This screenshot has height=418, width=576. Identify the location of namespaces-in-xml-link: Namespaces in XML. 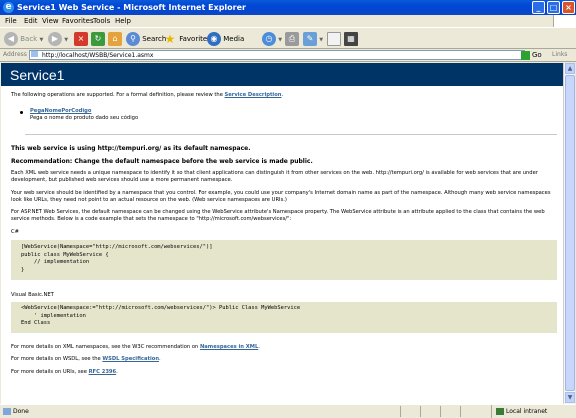
(229, 347).